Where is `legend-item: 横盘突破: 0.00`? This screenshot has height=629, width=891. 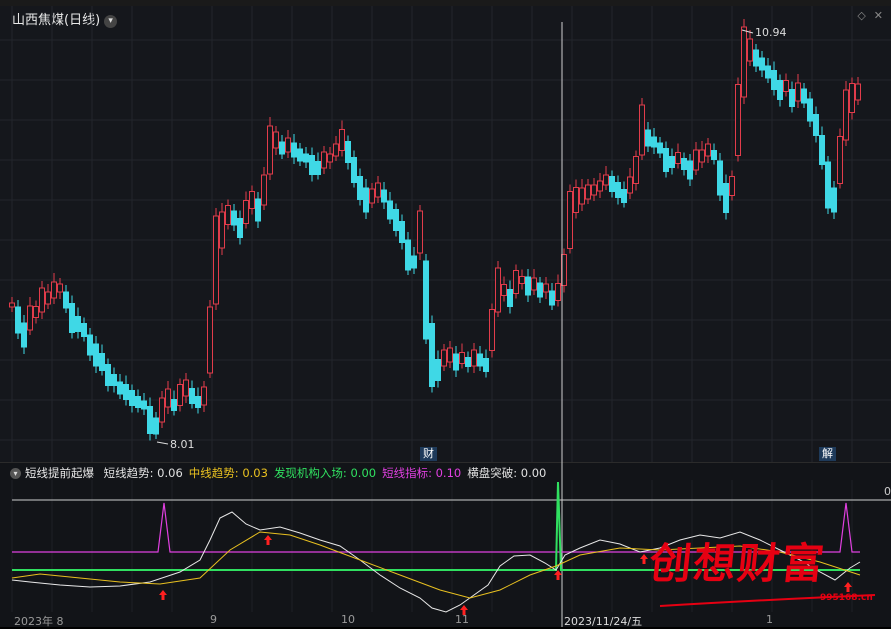 legend-item: 横盘突破: 0.00 is located at coordinates (507, 473).